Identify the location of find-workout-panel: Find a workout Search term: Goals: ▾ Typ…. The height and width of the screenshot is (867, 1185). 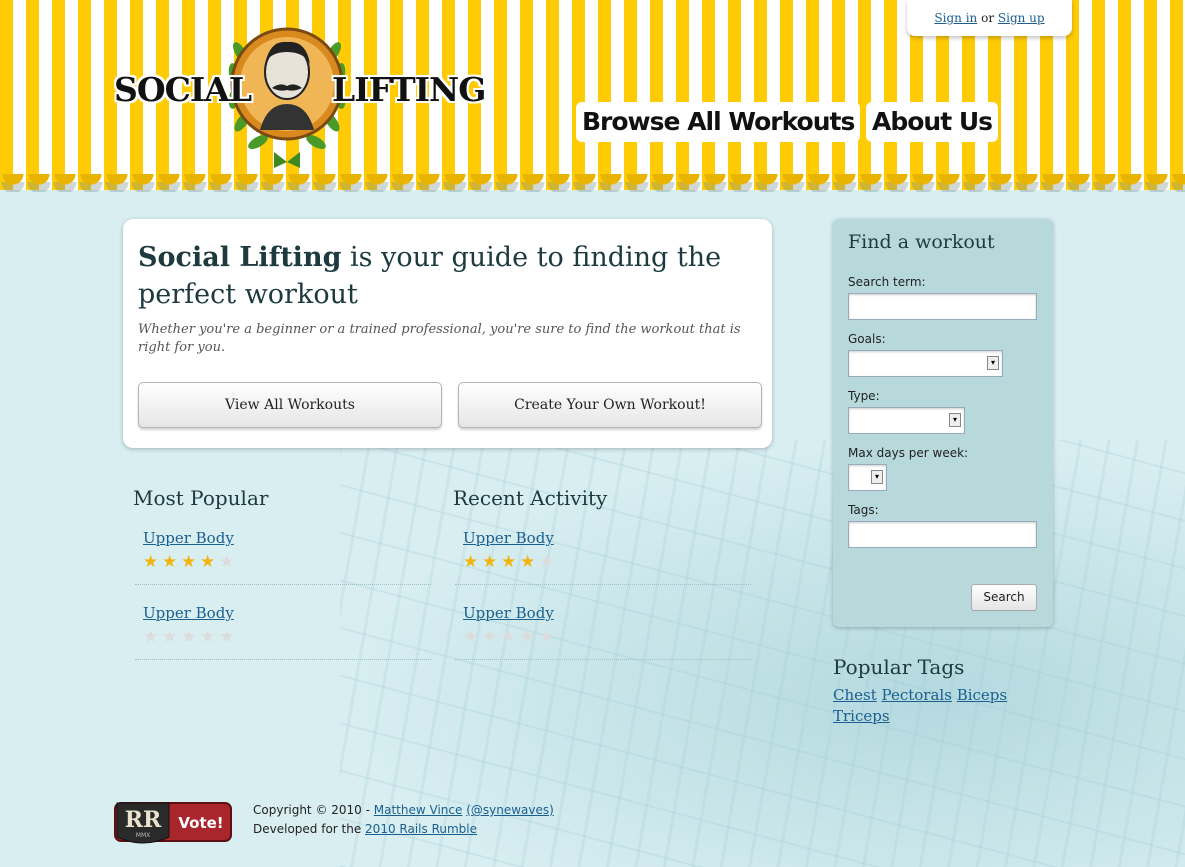
(943, 423).